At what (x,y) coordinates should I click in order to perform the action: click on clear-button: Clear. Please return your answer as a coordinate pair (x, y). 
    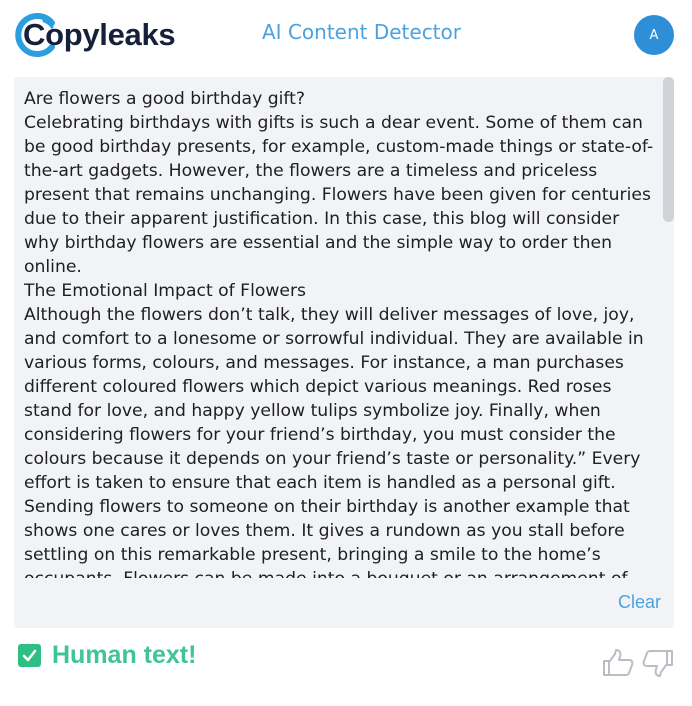
    Looking at the image, I should click on (639, 602).